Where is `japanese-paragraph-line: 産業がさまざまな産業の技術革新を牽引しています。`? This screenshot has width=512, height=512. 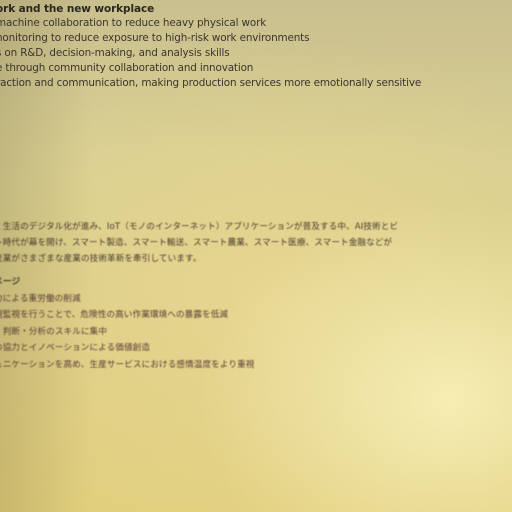 japanese-paragraph-line: 産業がさまざまな産業の技術革新を牽引しています。 is located at coordinates (101, 259).